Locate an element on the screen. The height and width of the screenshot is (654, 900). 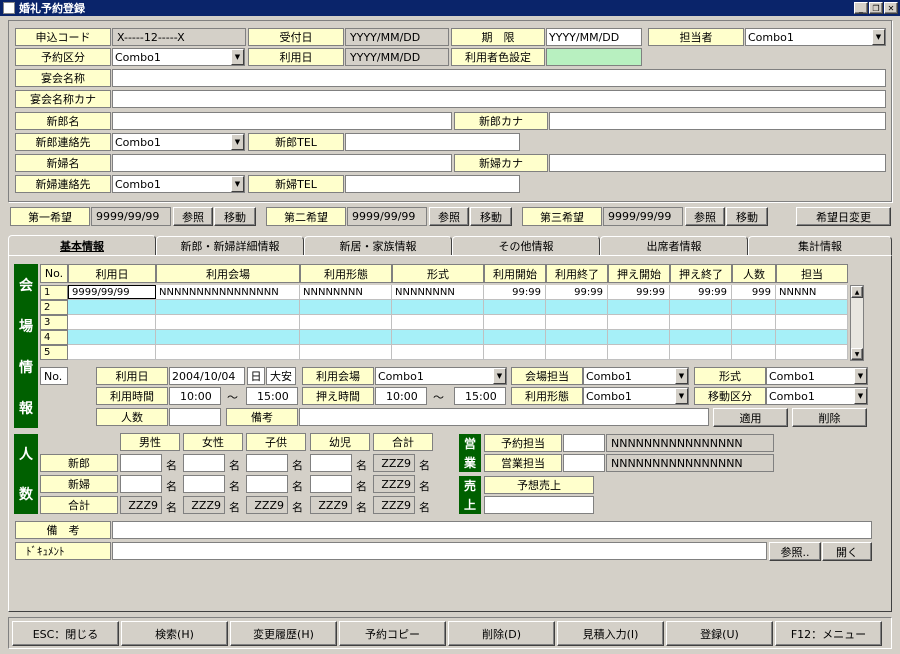
tanto-combo: Combo1 ▼ is located at coordinates (815, 37).